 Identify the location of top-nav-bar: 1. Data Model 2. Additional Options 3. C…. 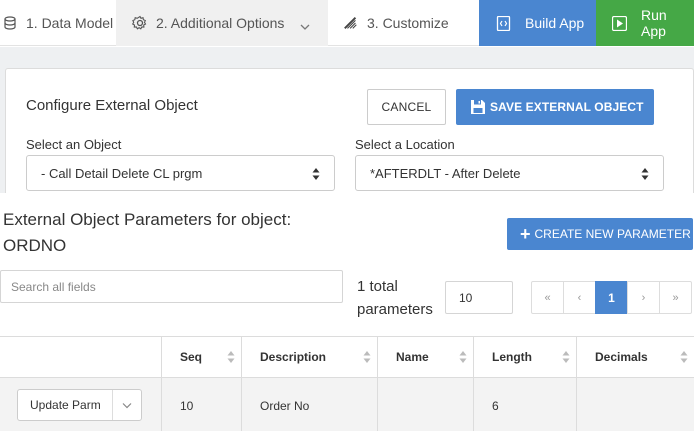
(347, 23).